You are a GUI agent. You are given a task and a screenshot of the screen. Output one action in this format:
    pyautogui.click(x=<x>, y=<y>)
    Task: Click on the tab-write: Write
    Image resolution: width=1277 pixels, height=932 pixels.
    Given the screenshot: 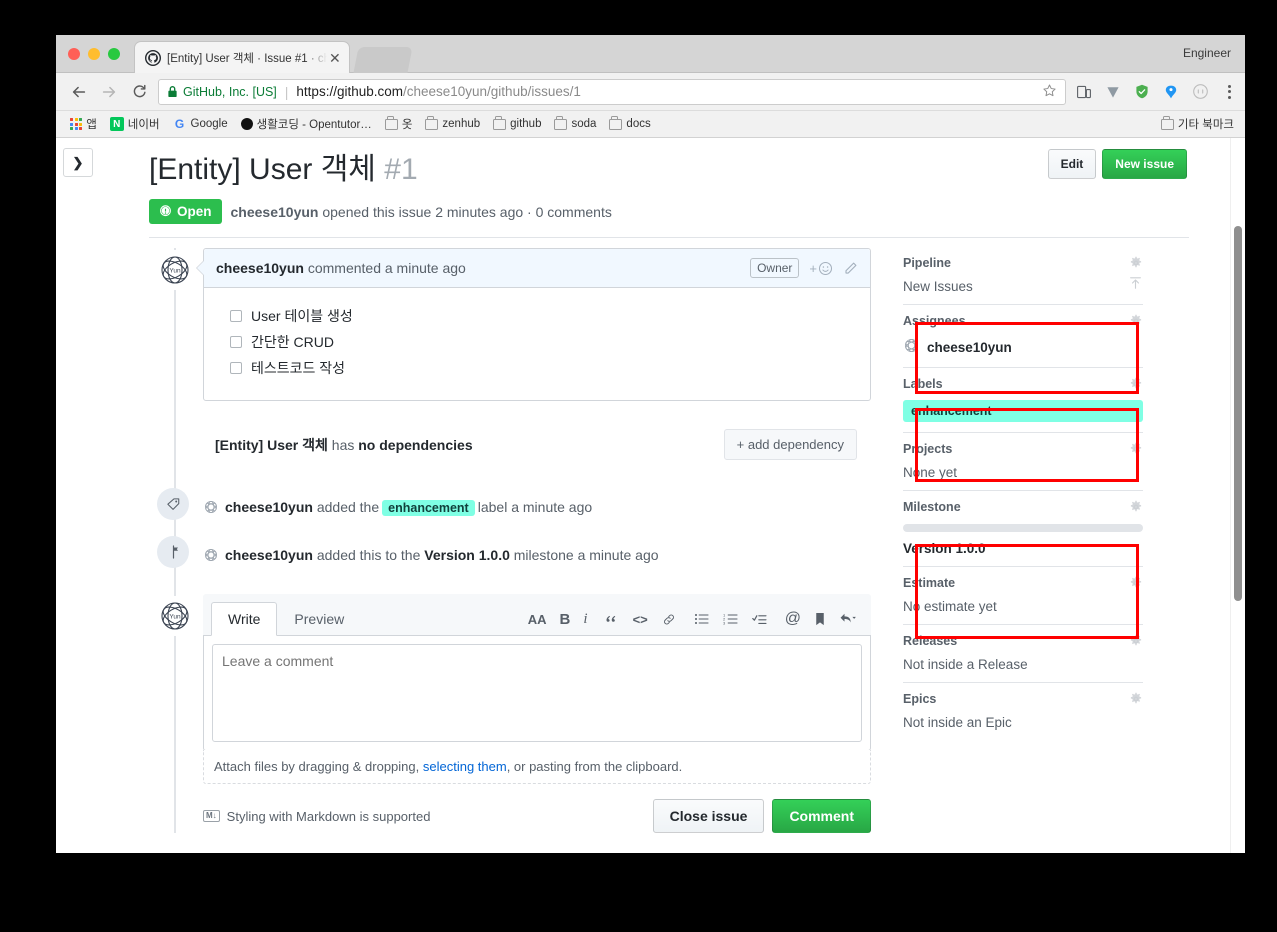 What is the action you would take?
    pyautogui.click(x=244, y=619)
    